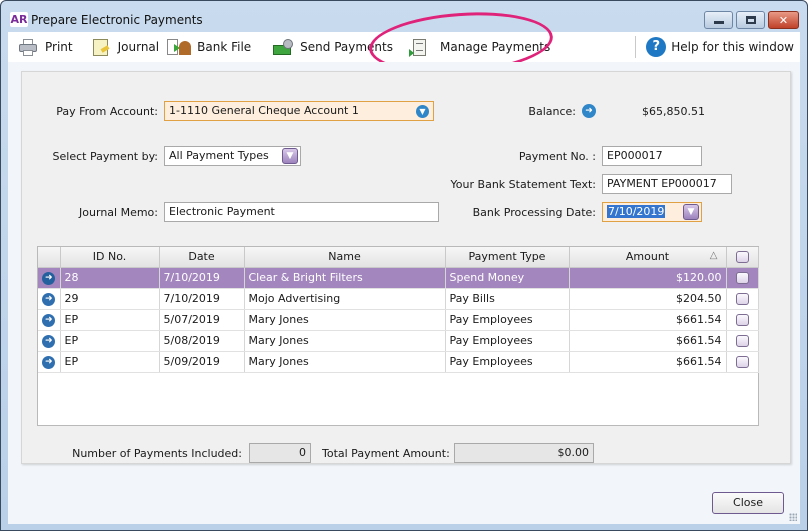 The width and height of the screenshot is (808, 531). Describe the element at coordinates (19, 19) in the screenshot. I see `app-logo-icon: AR` at that location.